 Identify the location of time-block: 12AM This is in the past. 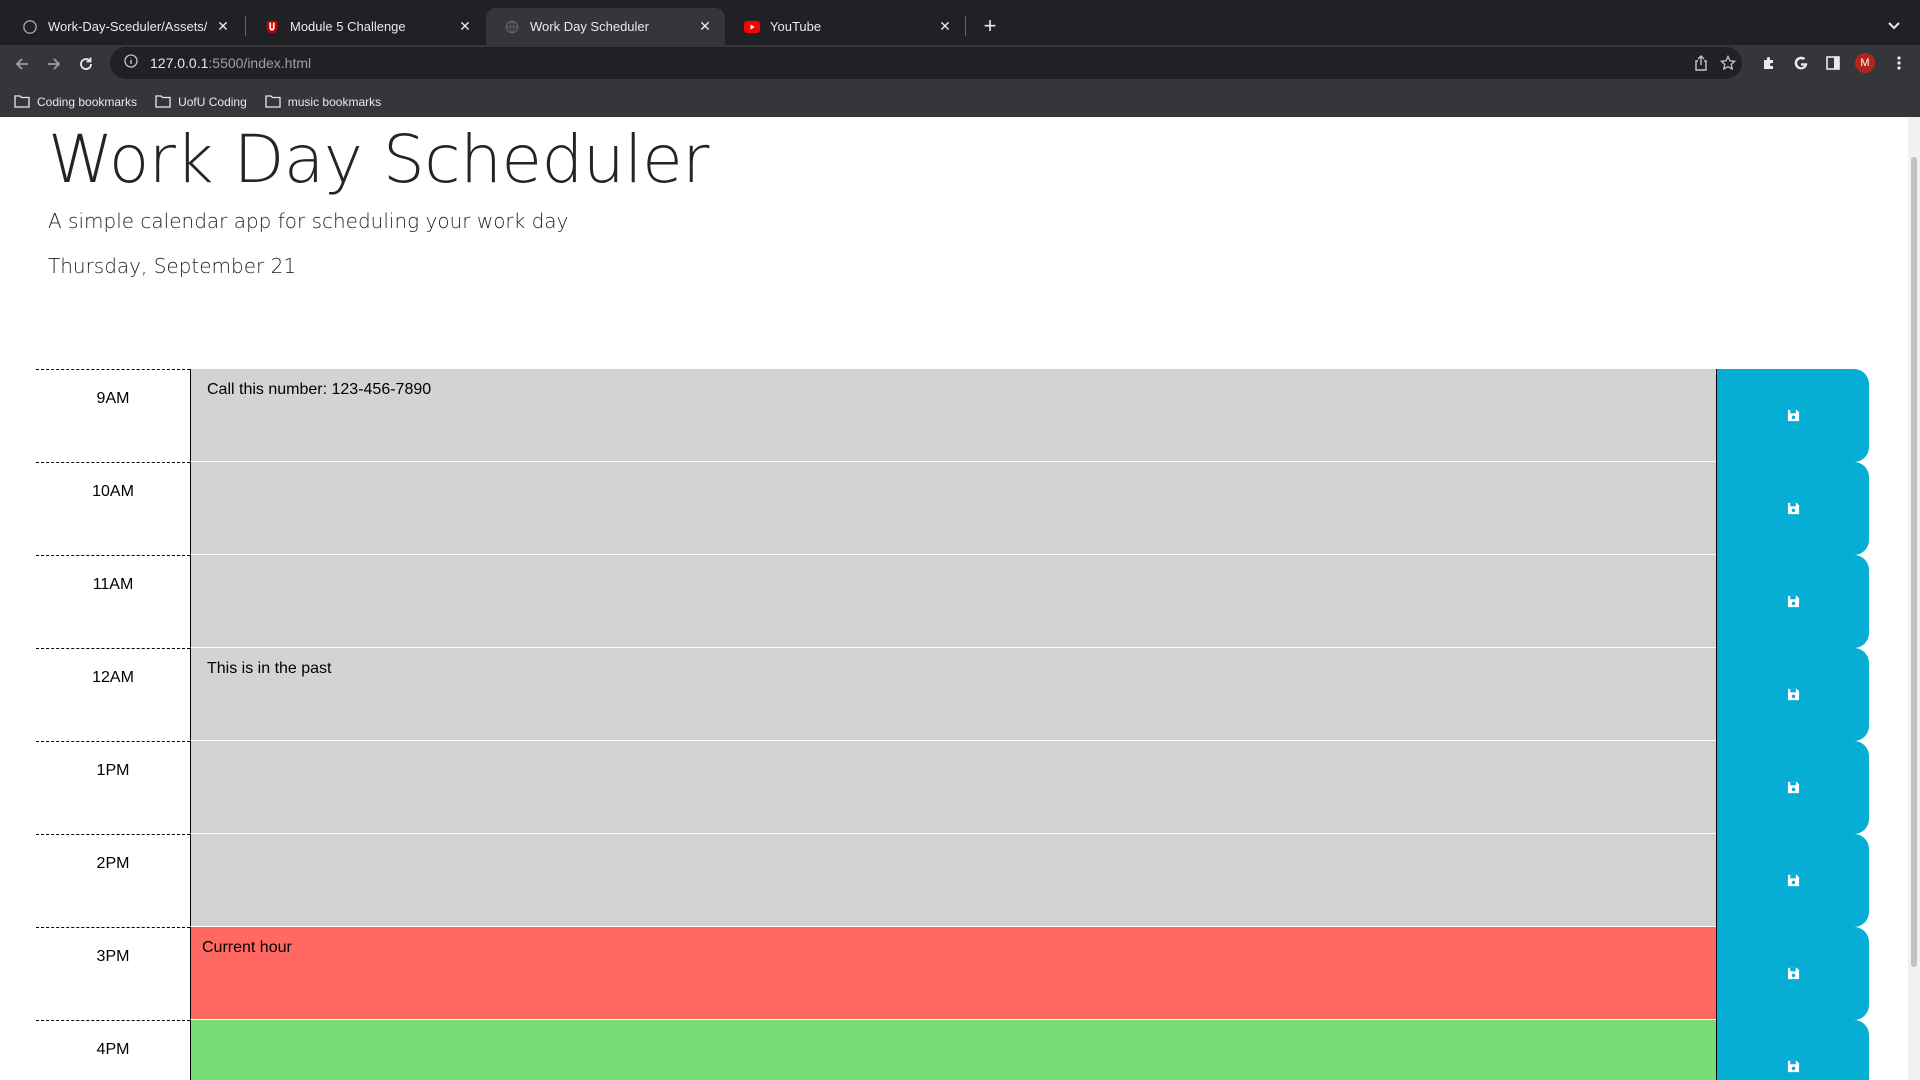
(952, 694).